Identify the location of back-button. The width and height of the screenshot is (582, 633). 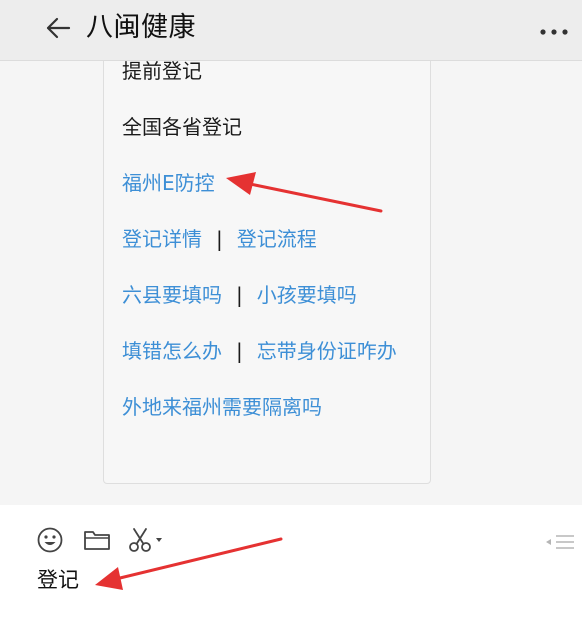
(58, 28).